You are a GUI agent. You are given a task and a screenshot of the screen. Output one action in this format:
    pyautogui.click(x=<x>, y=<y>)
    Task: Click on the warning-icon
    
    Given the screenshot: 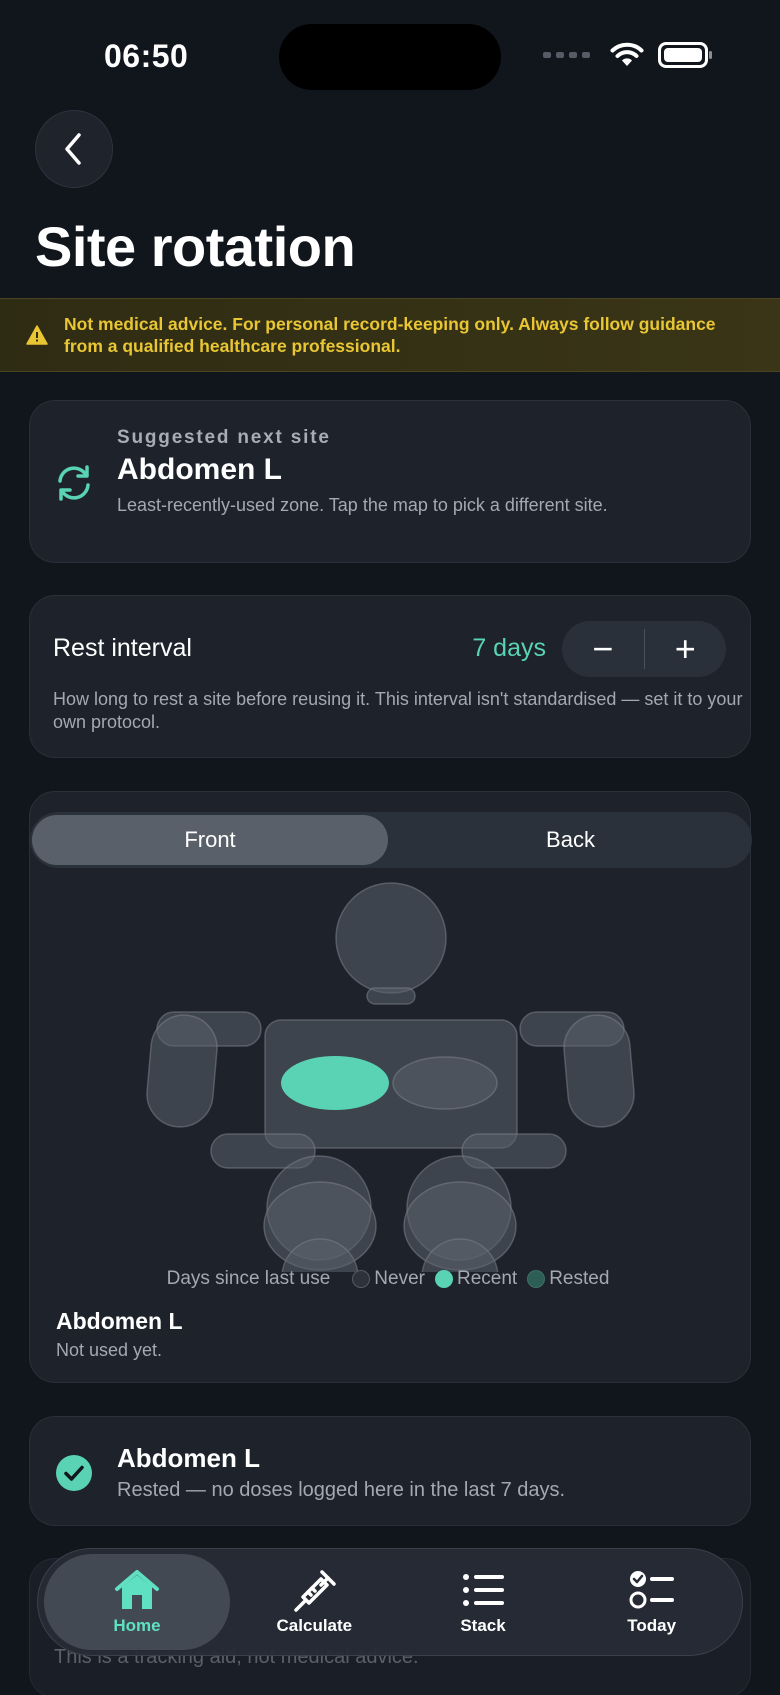 What is the action you would take?
    pyautogui.click(x=37, y=335)
    